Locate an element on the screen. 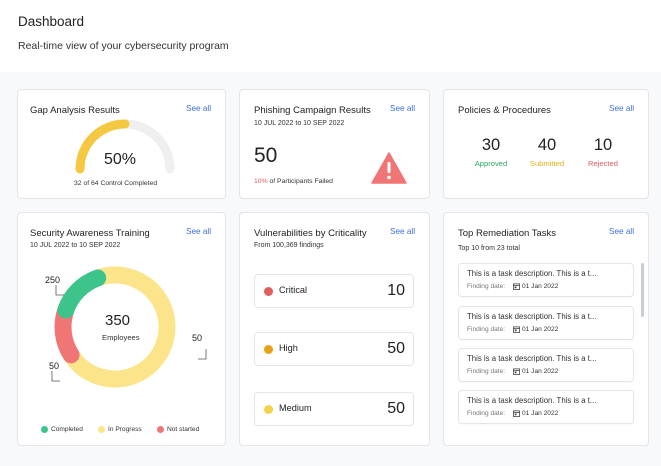 The width and height of the screenshot is (661, 466). label-not-started: 50 is located at coordinates (197, 338).